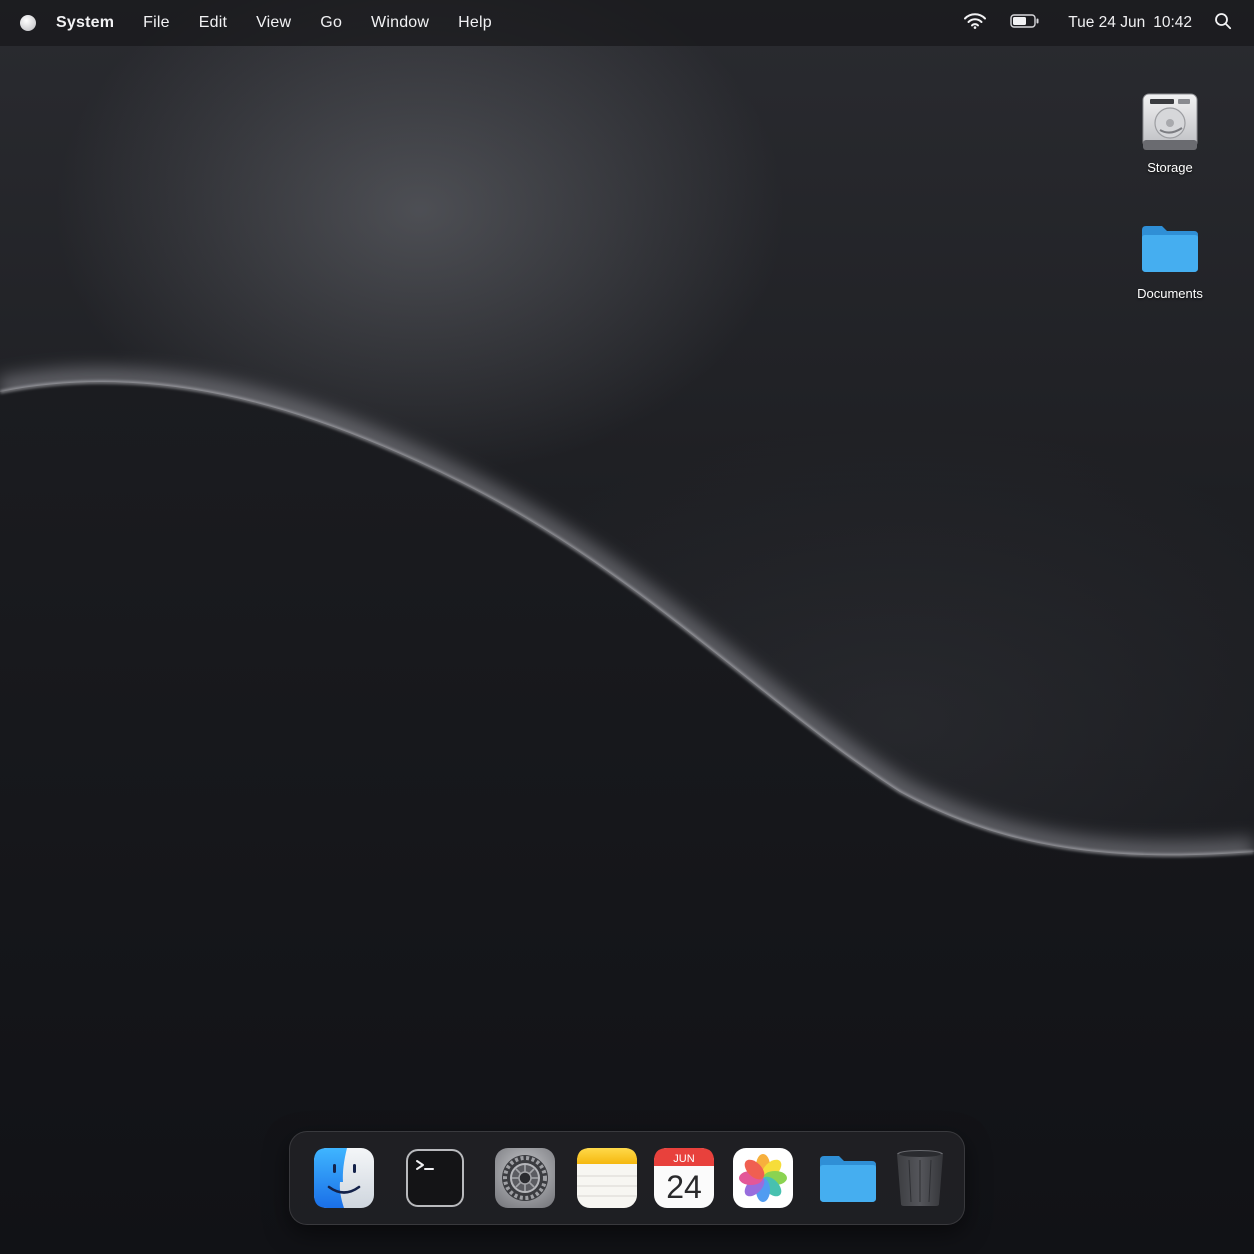  I want to click on hard-drive-icon, so click(1170, 122).